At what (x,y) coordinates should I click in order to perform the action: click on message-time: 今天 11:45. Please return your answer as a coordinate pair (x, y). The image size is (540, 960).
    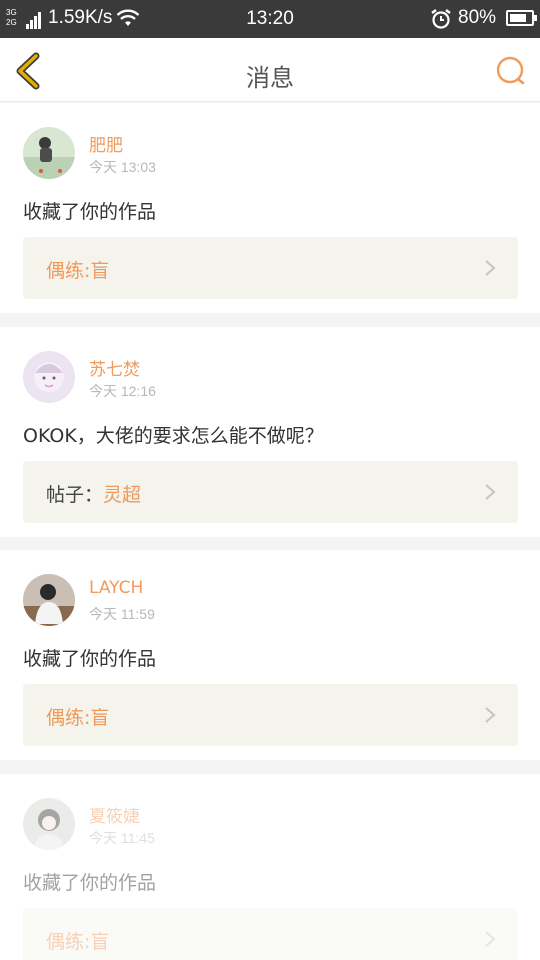
    Looking at the image, I should click on (122, 838).